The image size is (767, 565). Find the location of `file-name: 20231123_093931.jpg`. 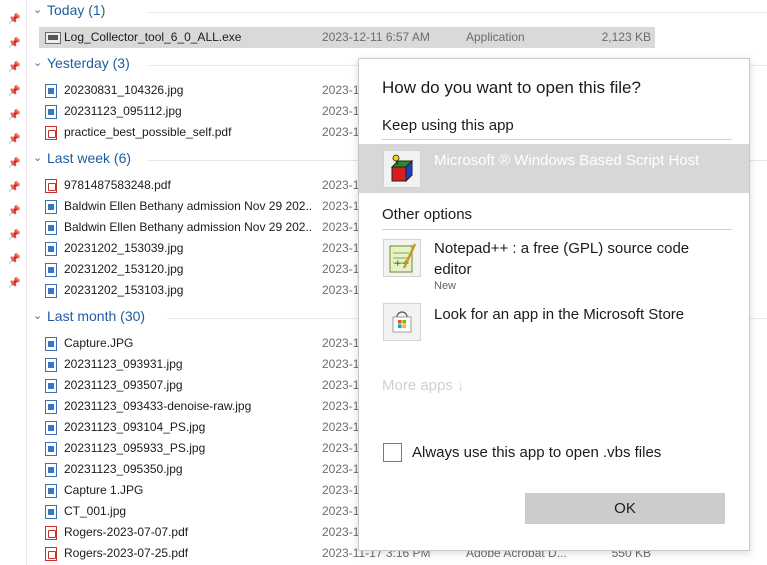

file-name: 20231123_093931.jpg is located at coordinates (123, 364).